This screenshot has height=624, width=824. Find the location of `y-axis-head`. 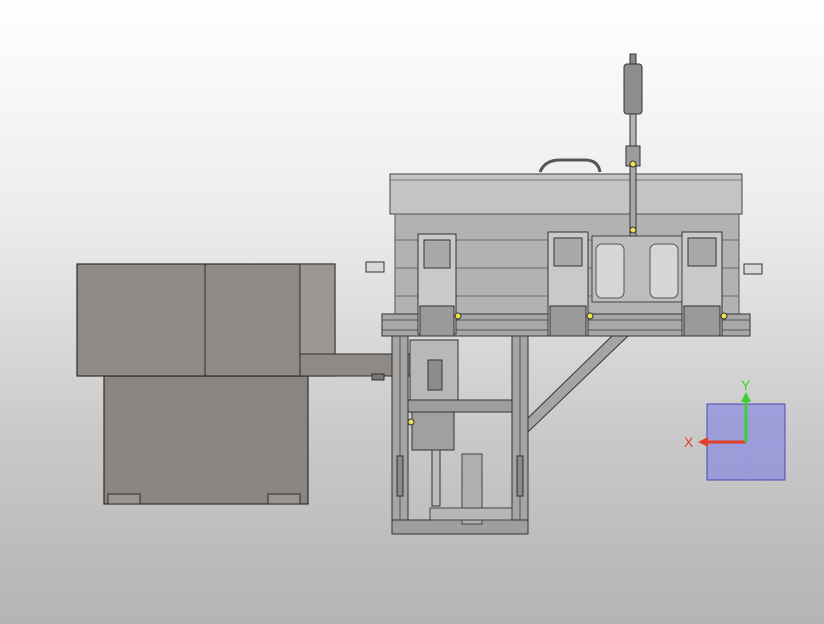

y-axis-head is located at coordinates (746, 397).